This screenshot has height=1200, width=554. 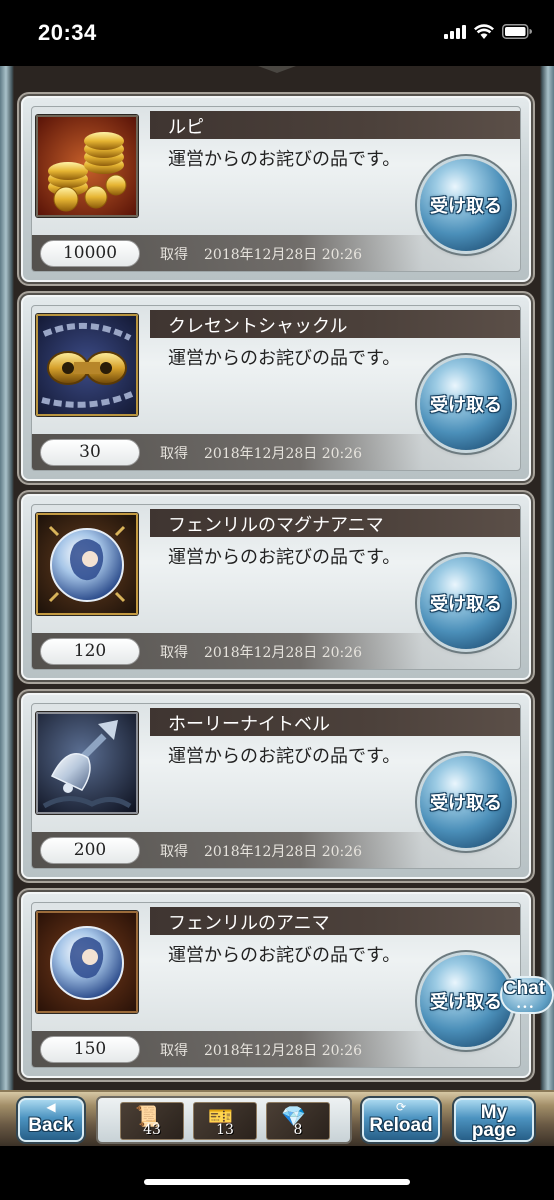 What do you see at coordinates (276, 525) in the screenshot?
I see `gift-item-name: フェンリルのマグナアニマ` at bounding box center [276, 525].